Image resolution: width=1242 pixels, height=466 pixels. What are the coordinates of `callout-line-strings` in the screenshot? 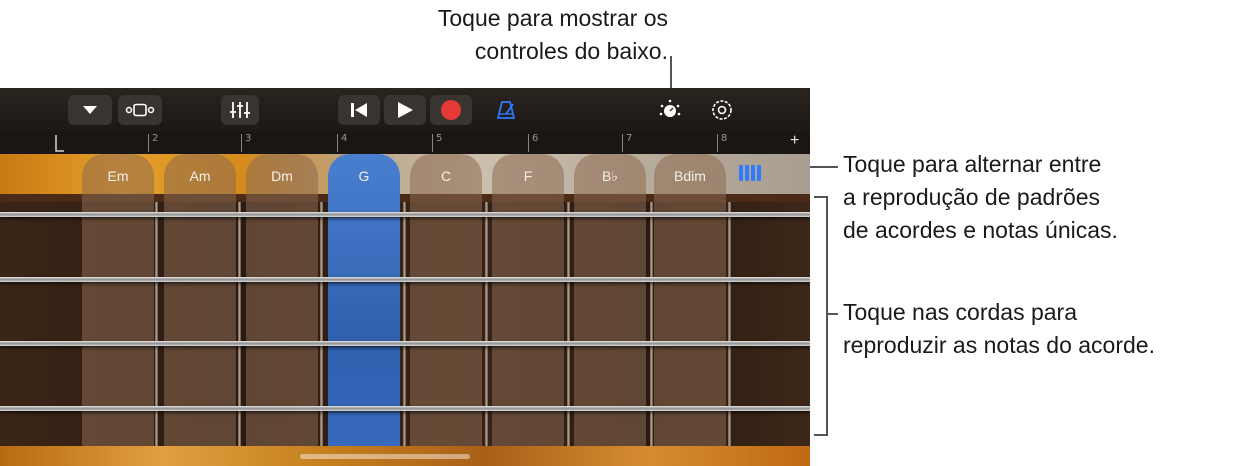 It's located at (832, 314).